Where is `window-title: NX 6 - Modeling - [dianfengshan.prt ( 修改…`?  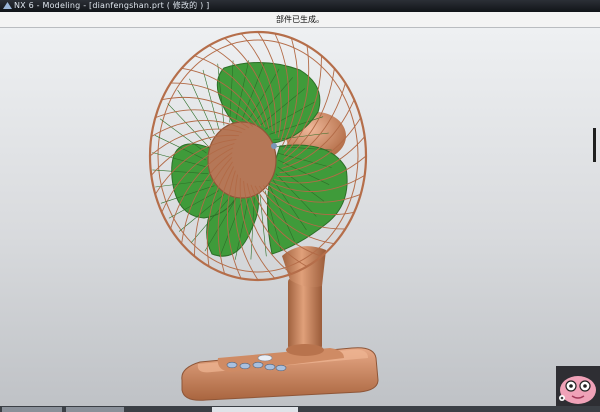
window-title: NX 6 - Modeling - [dianfengshan.prt ( 修改… is located at coordinates (112, 5).